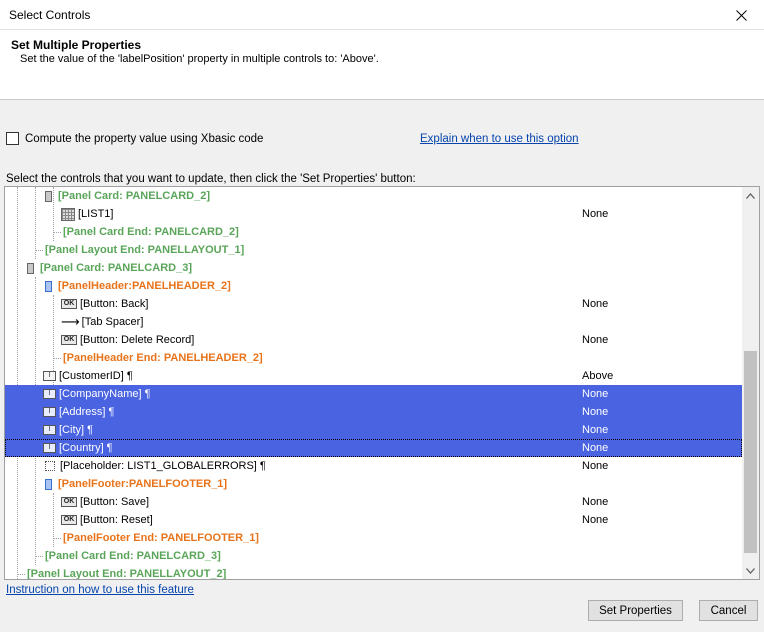 This screenshot has width=764, height=632. What do you see at coordinates (373, 538) in the screenshot?
I see `tree-row: [PanelFooter End: PANELFOOTER_1]` at bounding box center [373, 538].